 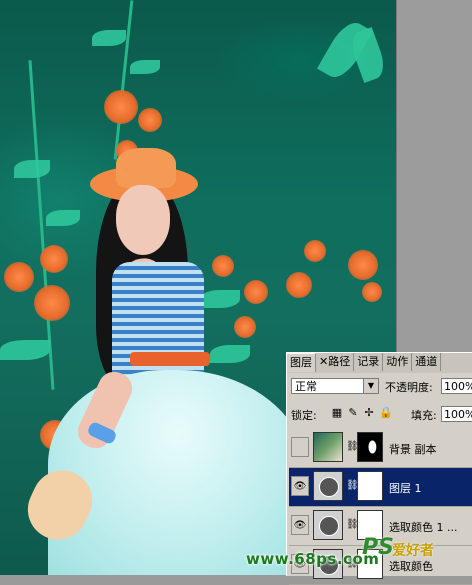 What do you see at coordinates (409, 387) in the screenshot?
I see `opacity-label: 不透明度:` at bounding box center [409, 387].